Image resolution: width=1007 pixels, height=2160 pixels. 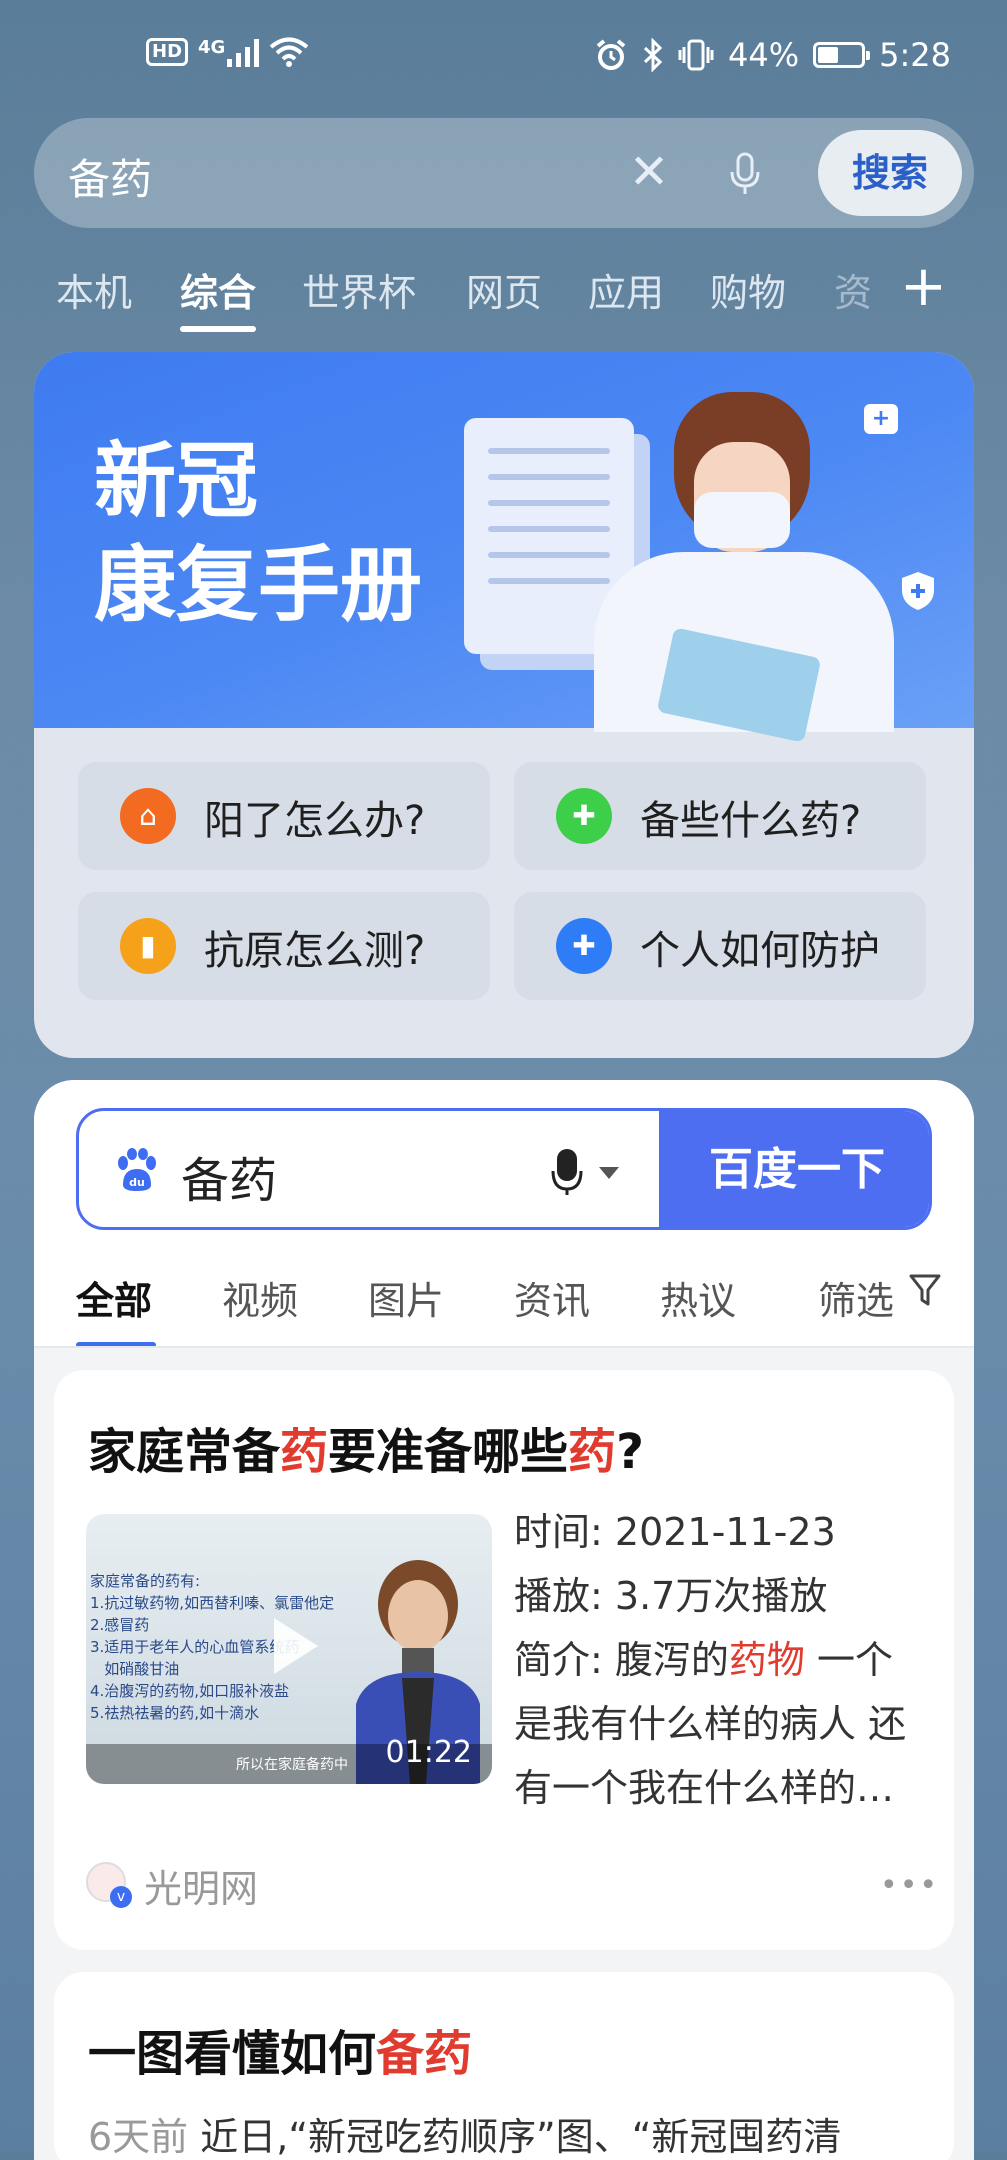 What do you see at coordinates (296, 1646) in the screenshot?
I see `play-icon` at bounding box center [296, 1646].